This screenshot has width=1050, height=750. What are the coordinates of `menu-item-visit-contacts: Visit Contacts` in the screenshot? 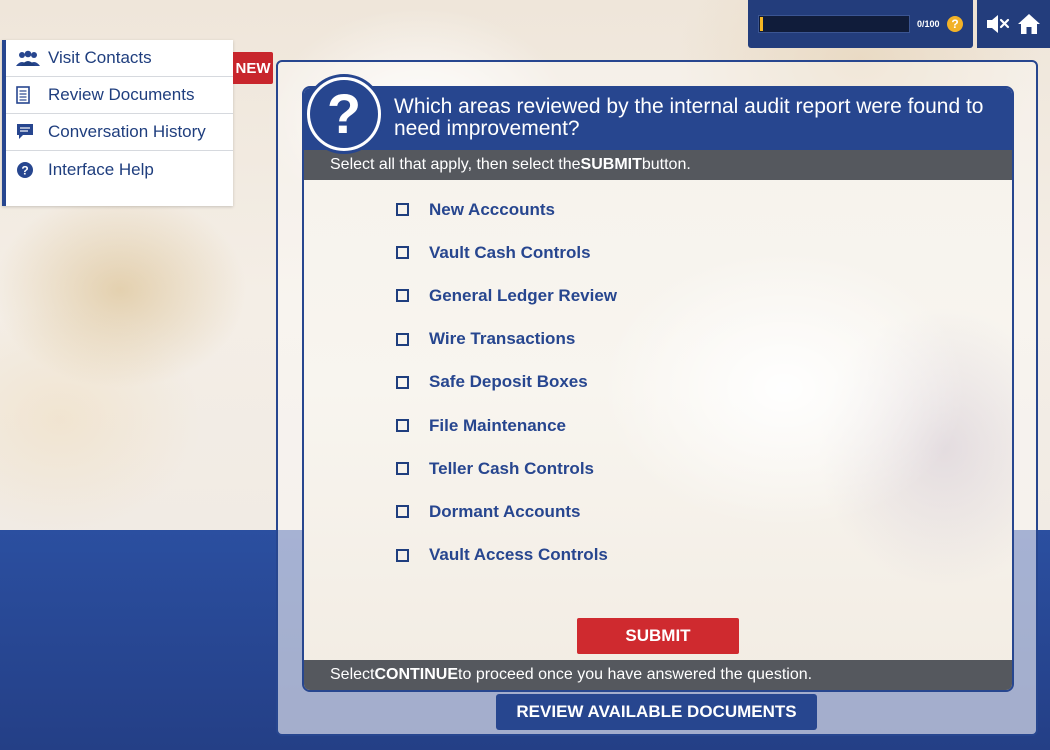 It's located at (119, 58).